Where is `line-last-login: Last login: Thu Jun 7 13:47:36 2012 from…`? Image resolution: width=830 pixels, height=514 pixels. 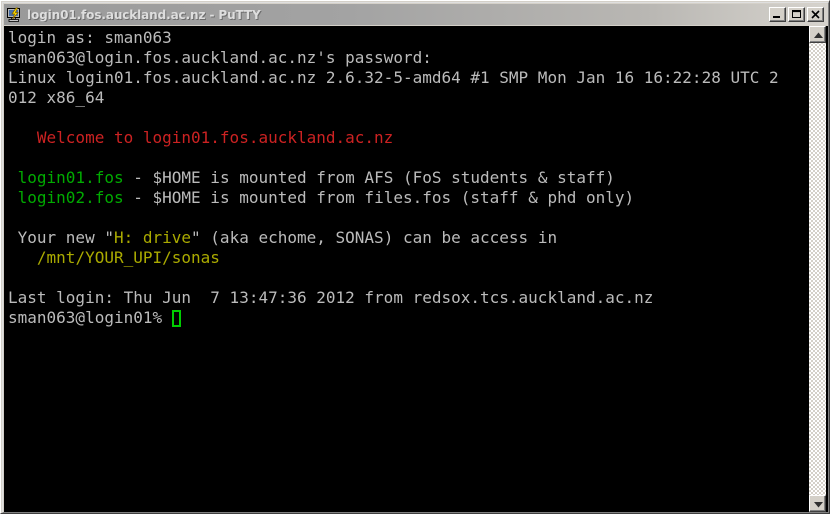
line-last-login: Last login: Thu Jun 7 13:47:36 2012 from… is located at coordinates (403, 298).